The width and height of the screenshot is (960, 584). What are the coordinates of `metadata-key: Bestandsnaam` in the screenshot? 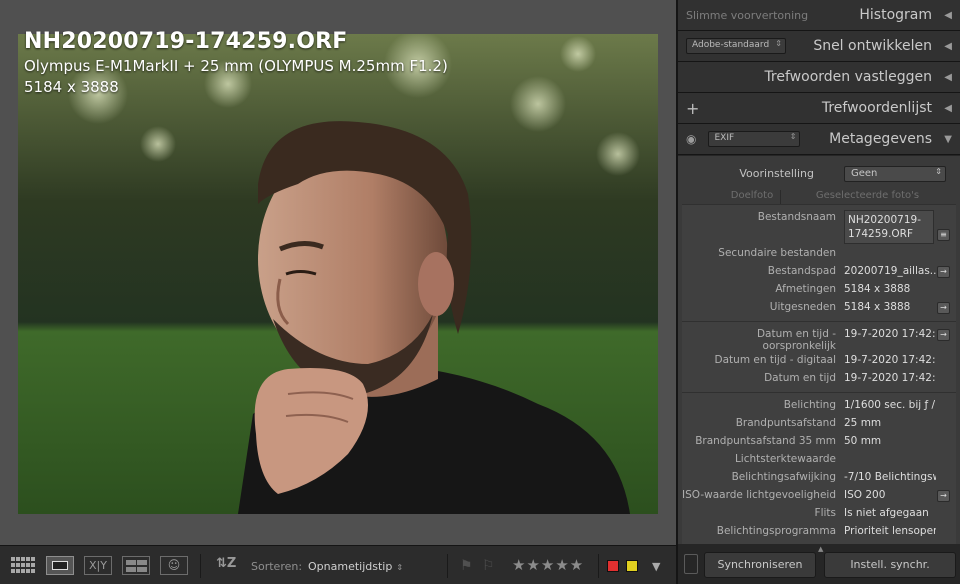 It's located at (796, 217).